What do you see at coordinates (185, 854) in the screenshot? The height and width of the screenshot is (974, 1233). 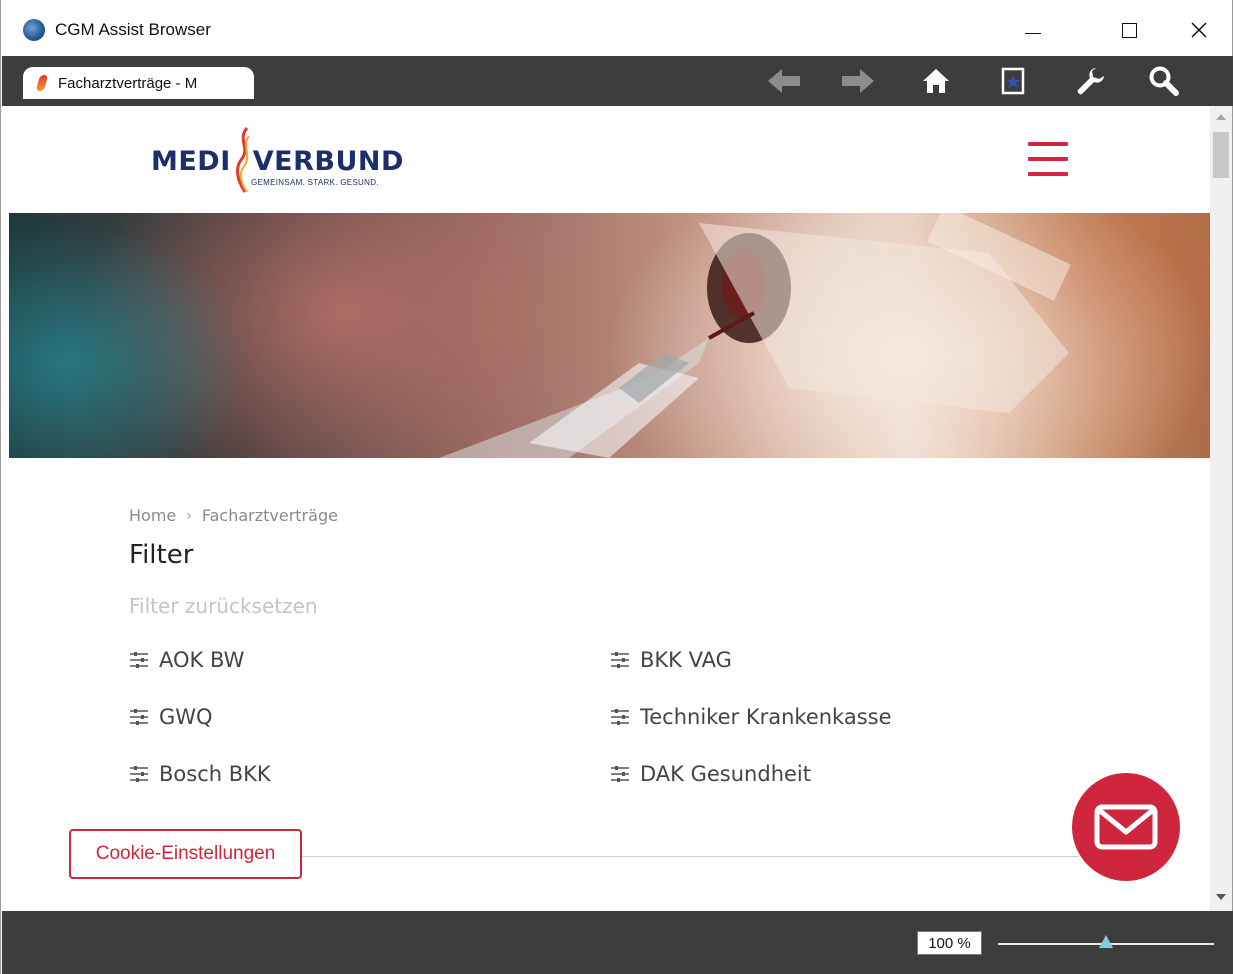 I see `cookie-settings-button: Cookie-Einstellungen` at bounding box center [185, 854].